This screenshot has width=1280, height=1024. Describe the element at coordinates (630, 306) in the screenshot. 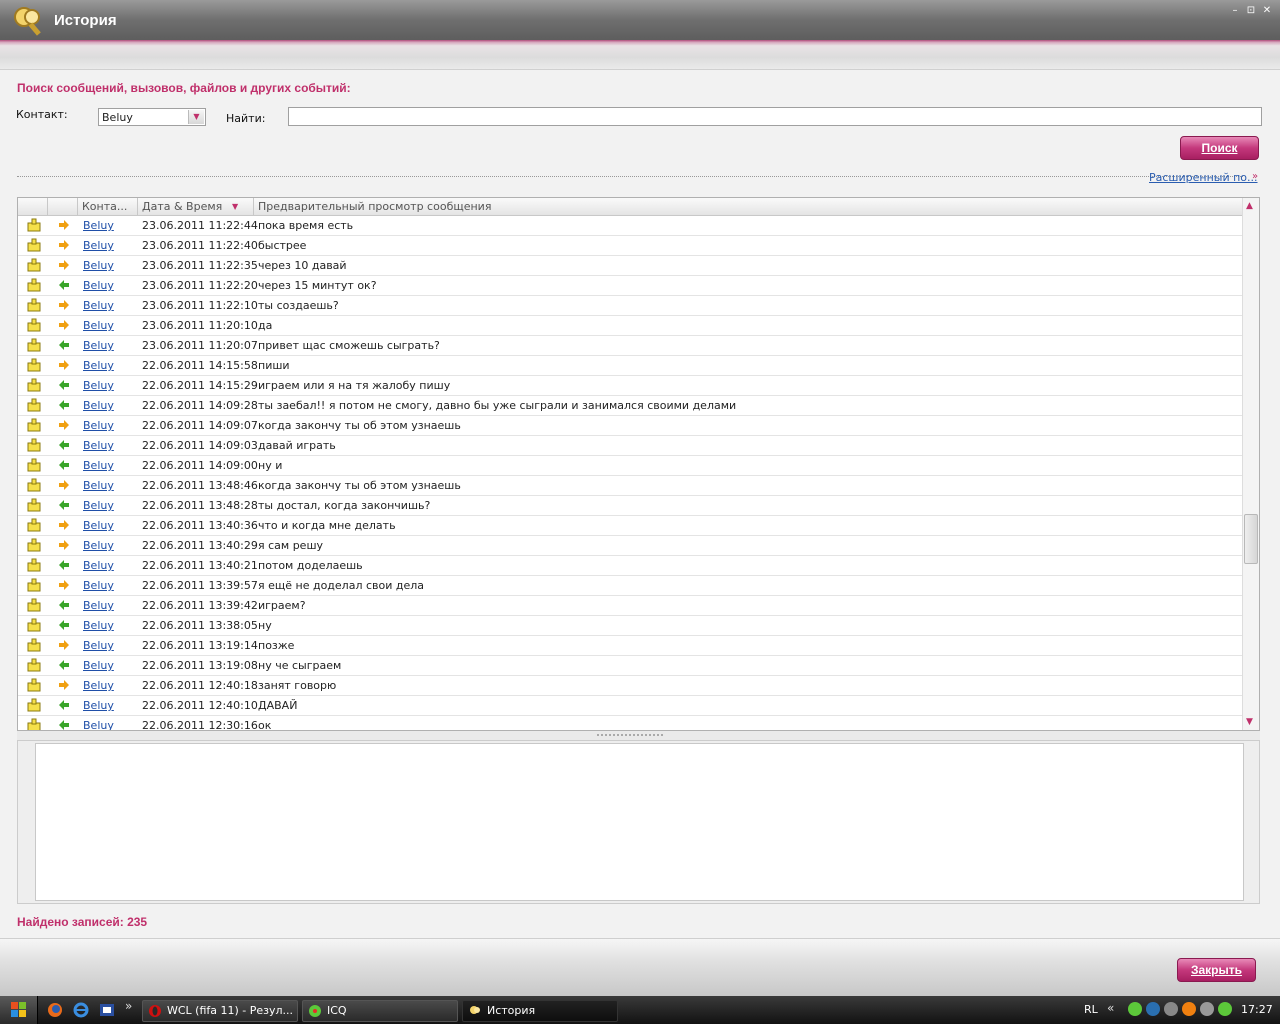

I see `table-row: Beluy 23.06.2011 11:22:10 ты создаешь?` at that location.